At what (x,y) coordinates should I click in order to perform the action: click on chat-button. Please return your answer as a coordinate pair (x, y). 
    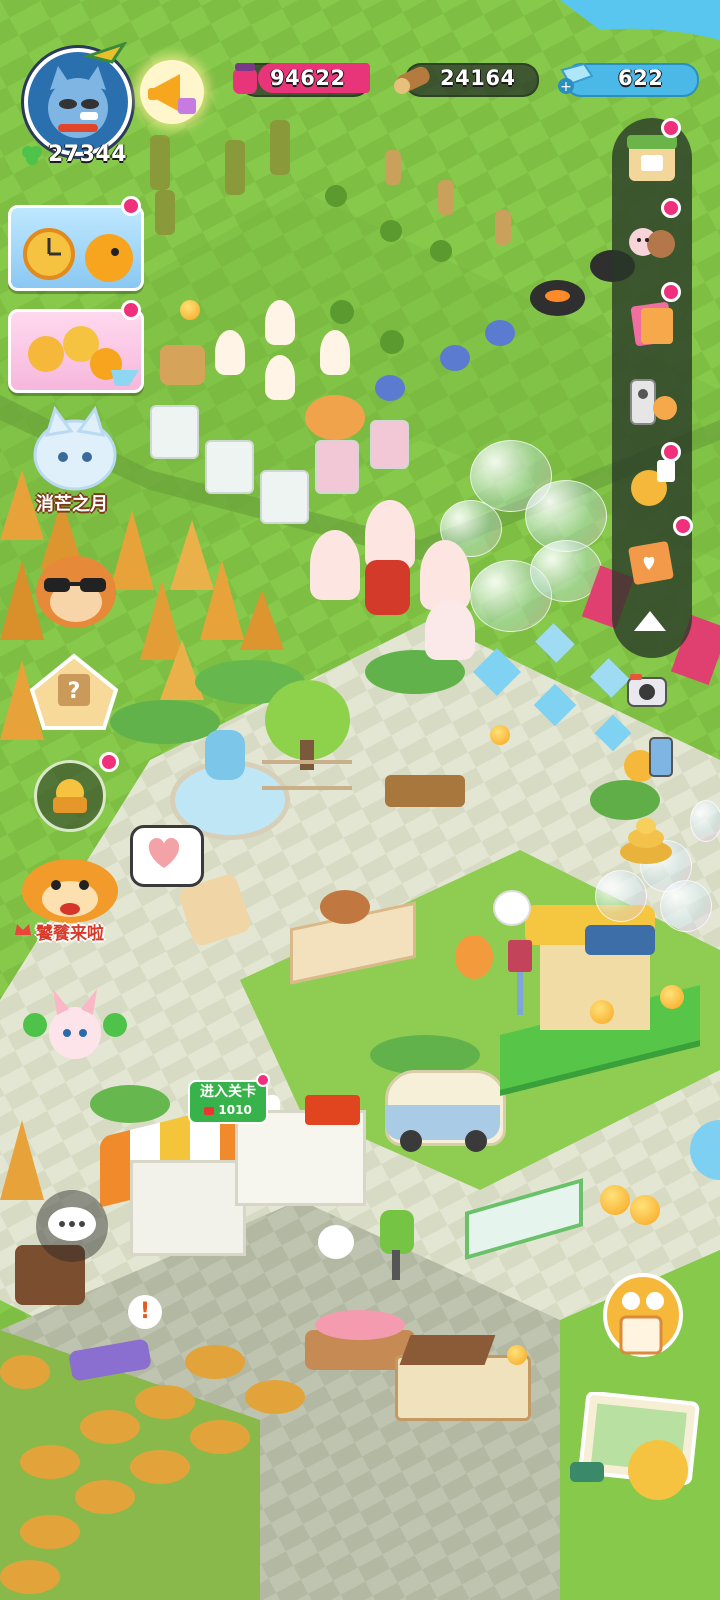
    Looking at the image, I should click on (72, 1226).